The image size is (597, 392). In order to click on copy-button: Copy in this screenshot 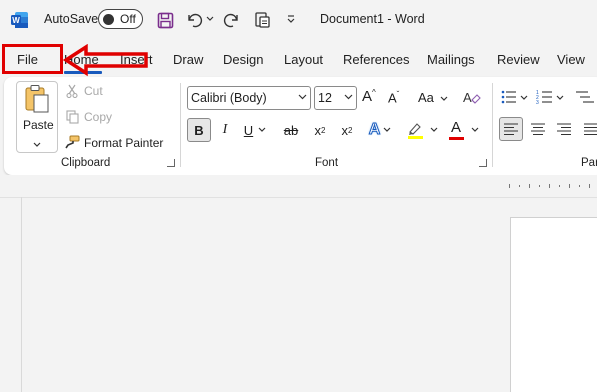, I will do `click(98, 117)`.